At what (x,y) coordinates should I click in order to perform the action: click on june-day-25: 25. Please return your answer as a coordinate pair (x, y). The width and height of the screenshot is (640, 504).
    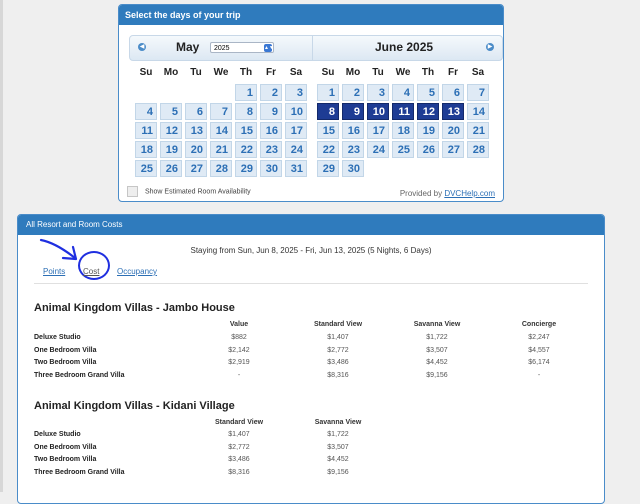
    Looking at the image, I should click on (403, 149).